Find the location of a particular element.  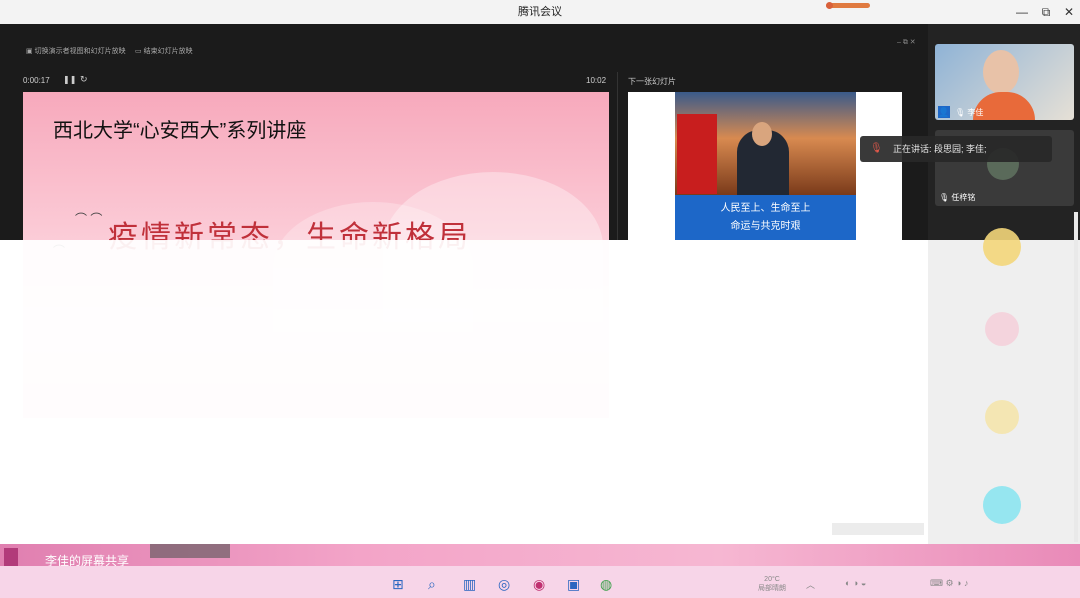

close-button: ✕ is located at coordinates (1068, 12).